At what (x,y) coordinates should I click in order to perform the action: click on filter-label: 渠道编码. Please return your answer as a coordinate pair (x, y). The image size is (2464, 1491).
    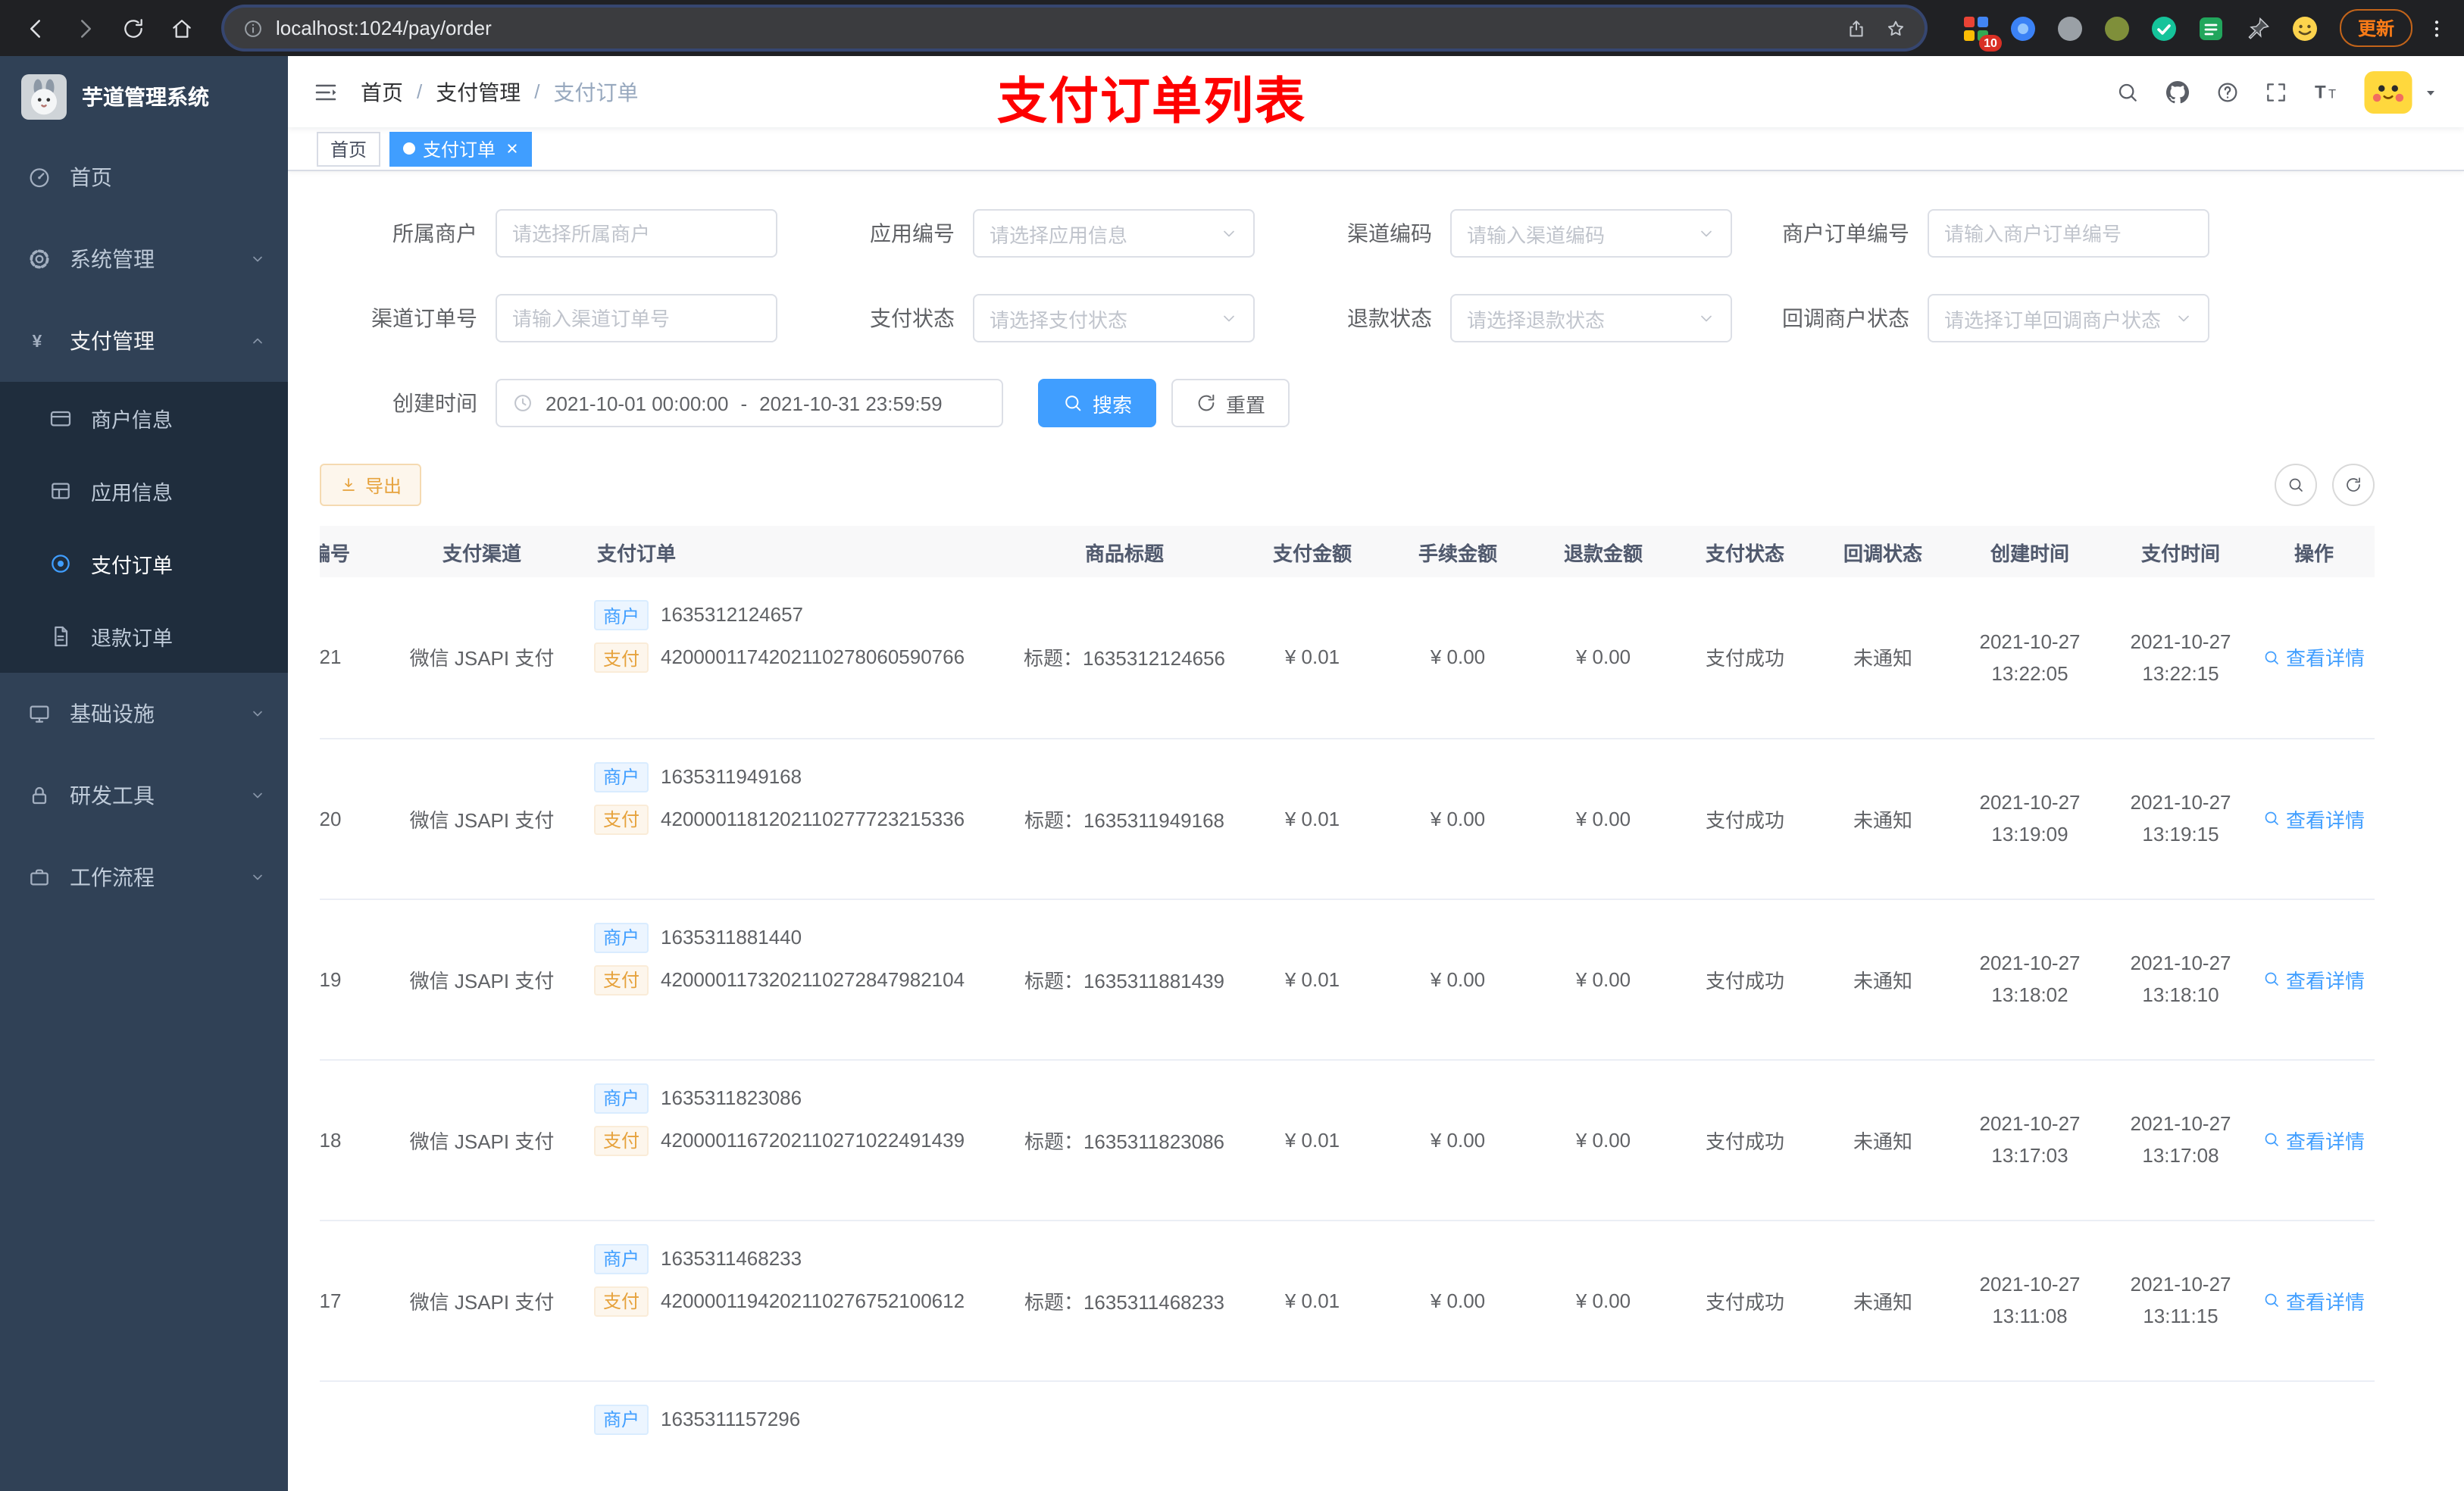
    Looking at the image, I should click on (1389, 233).